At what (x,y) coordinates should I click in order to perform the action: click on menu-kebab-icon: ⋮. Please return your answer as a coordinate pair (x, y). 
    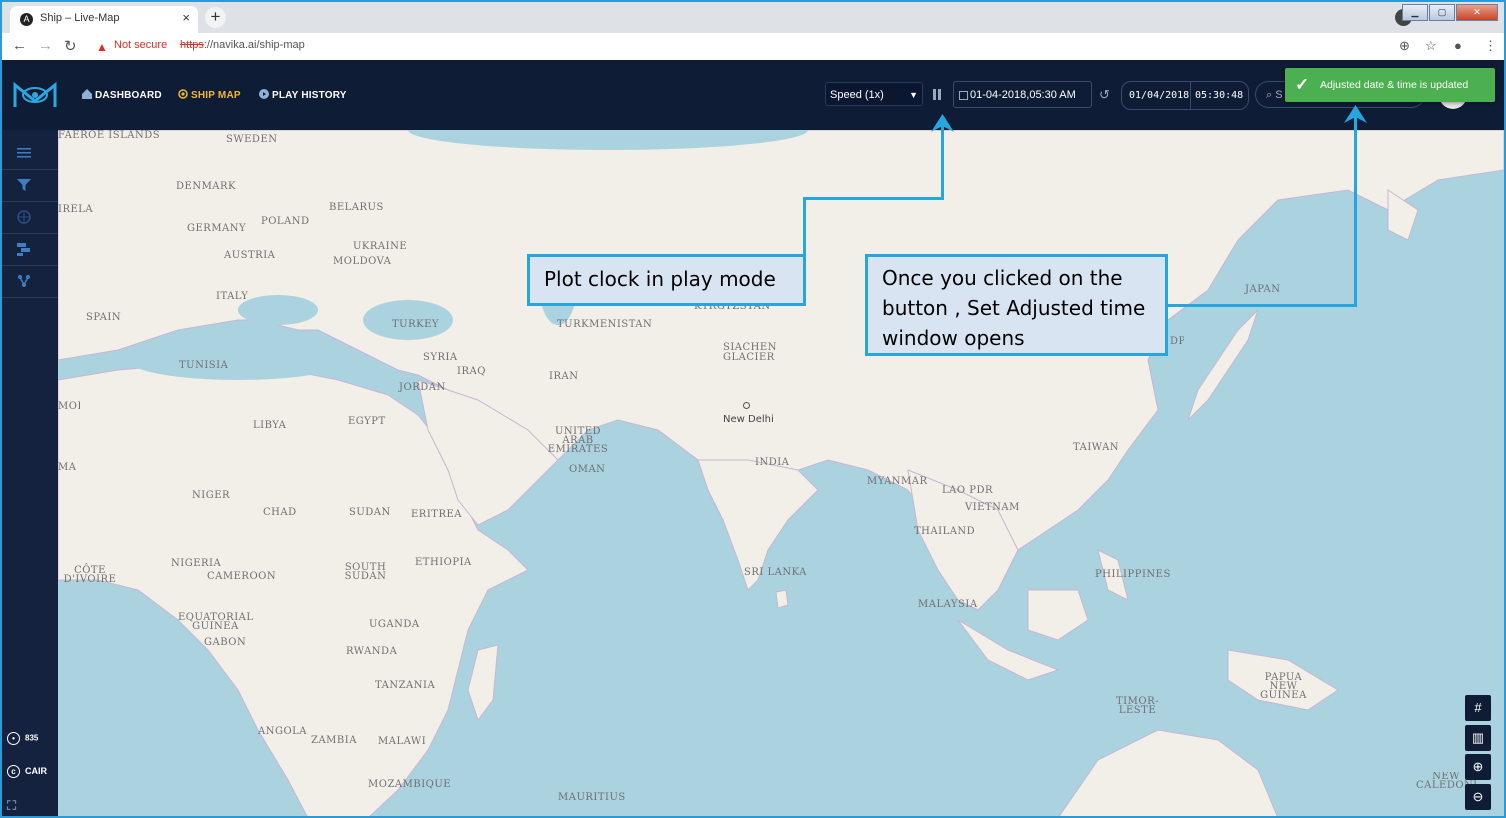
    Looking at the image, I should click on (1490, 46).